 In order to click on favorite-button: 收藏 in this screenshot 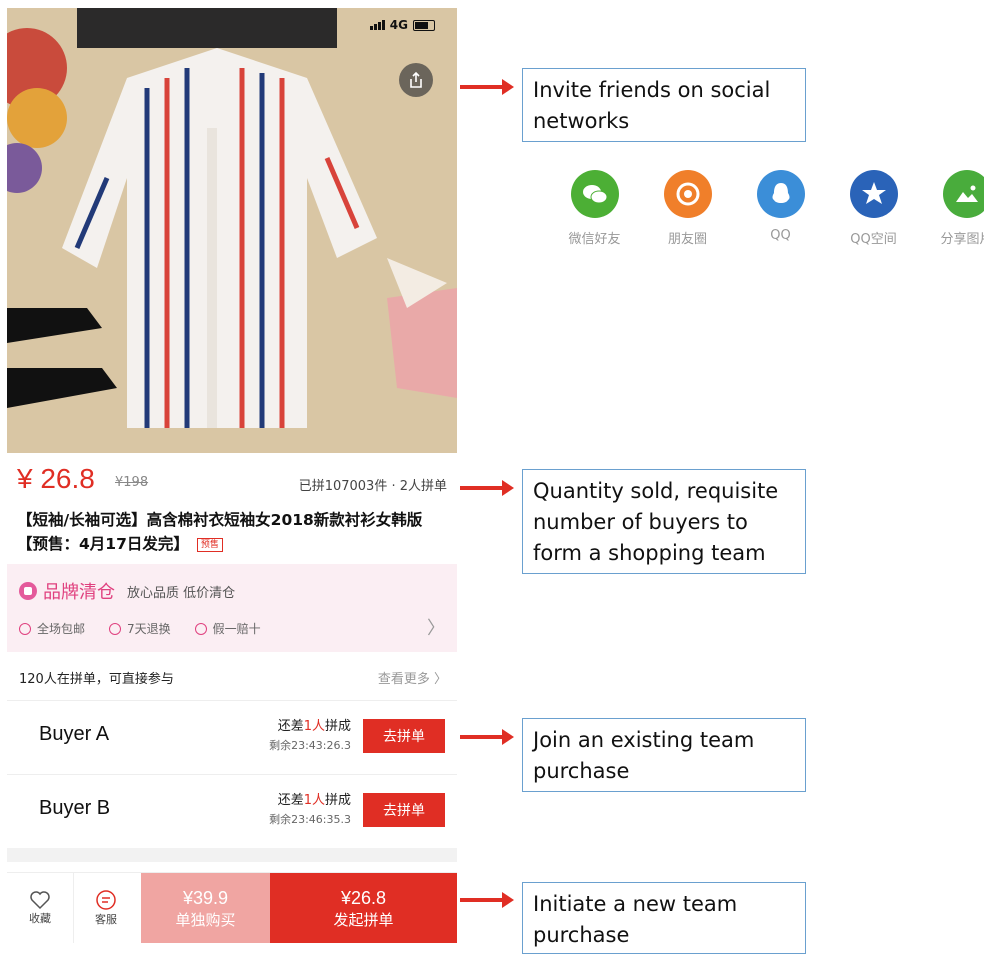, I will do `click(40, 908)`.